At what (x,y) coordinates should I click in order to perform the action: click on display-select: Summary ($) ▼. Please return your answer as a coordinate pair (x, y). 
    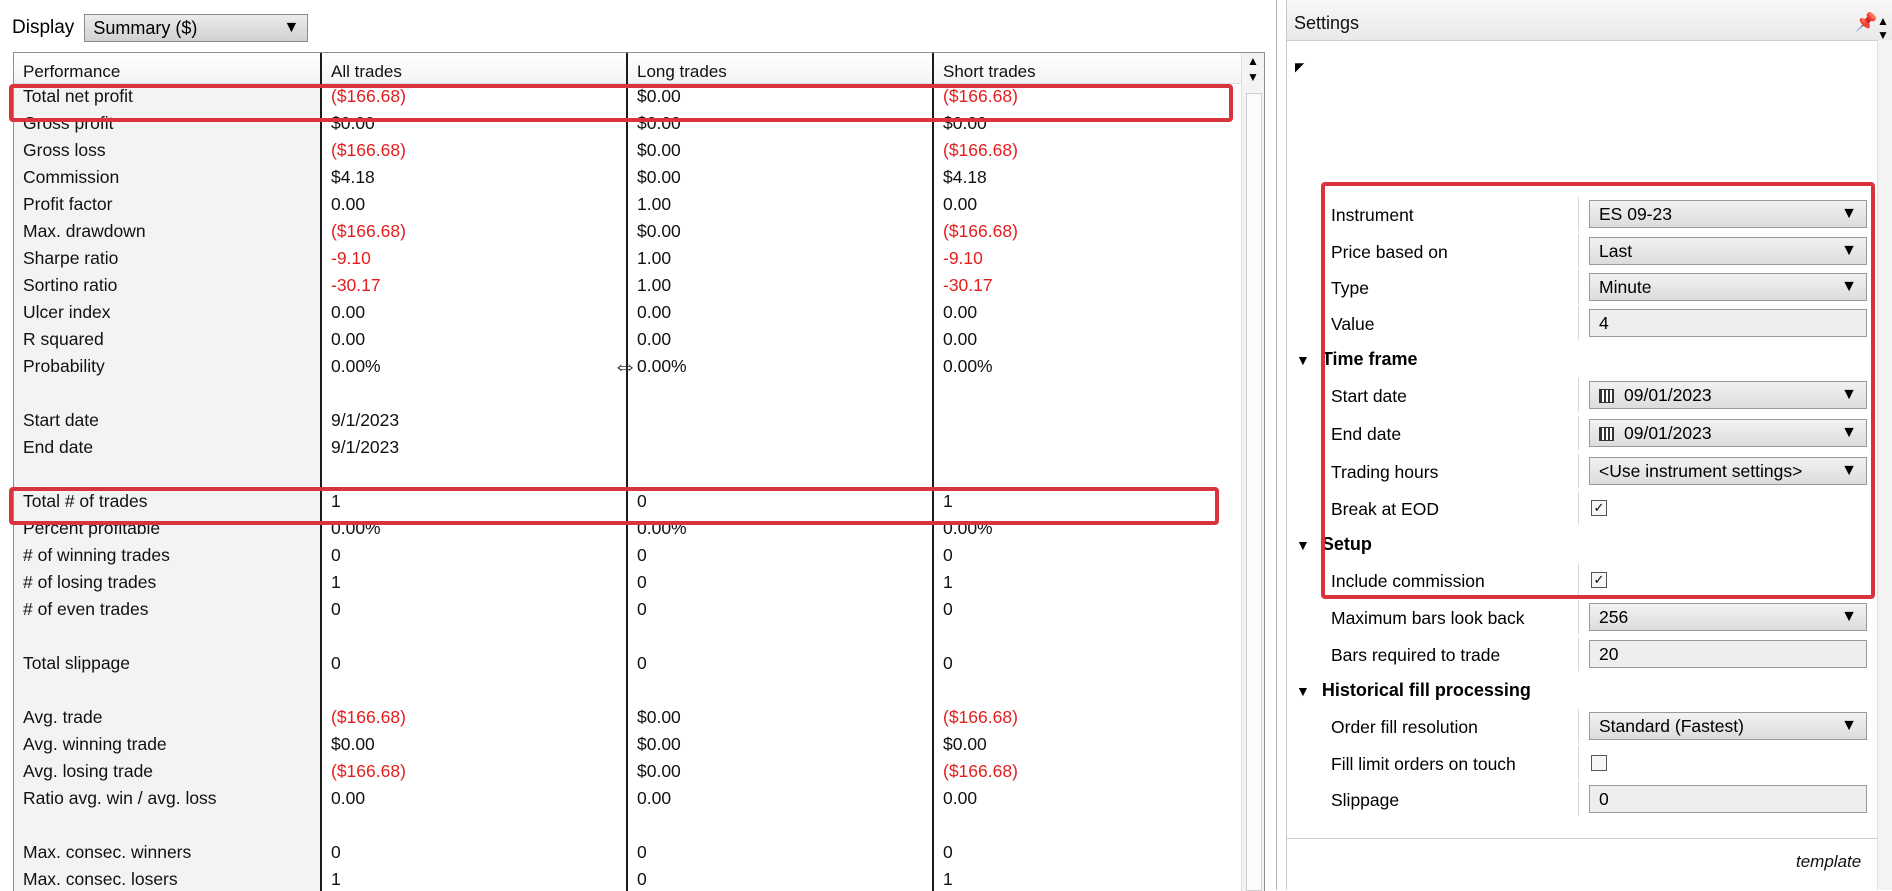
    Looking at the image, I should click on (196, 28).